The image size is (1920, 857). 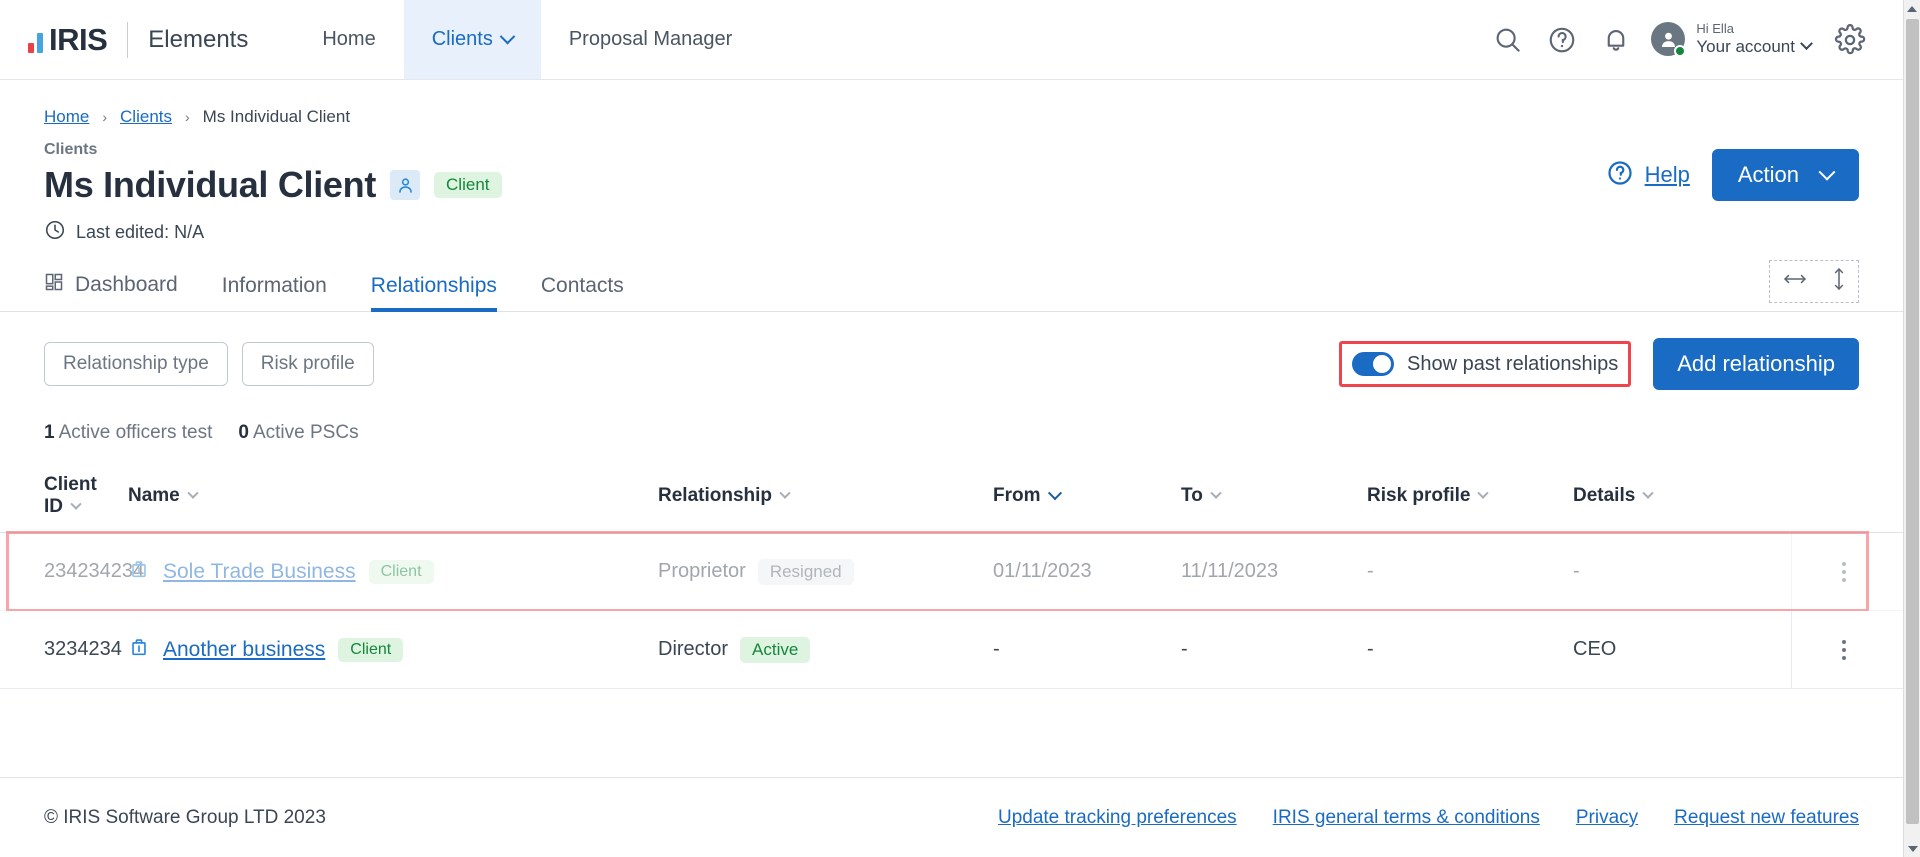 I want to click on scroll-down-arrow-icon, so click(x=1912, y=848).